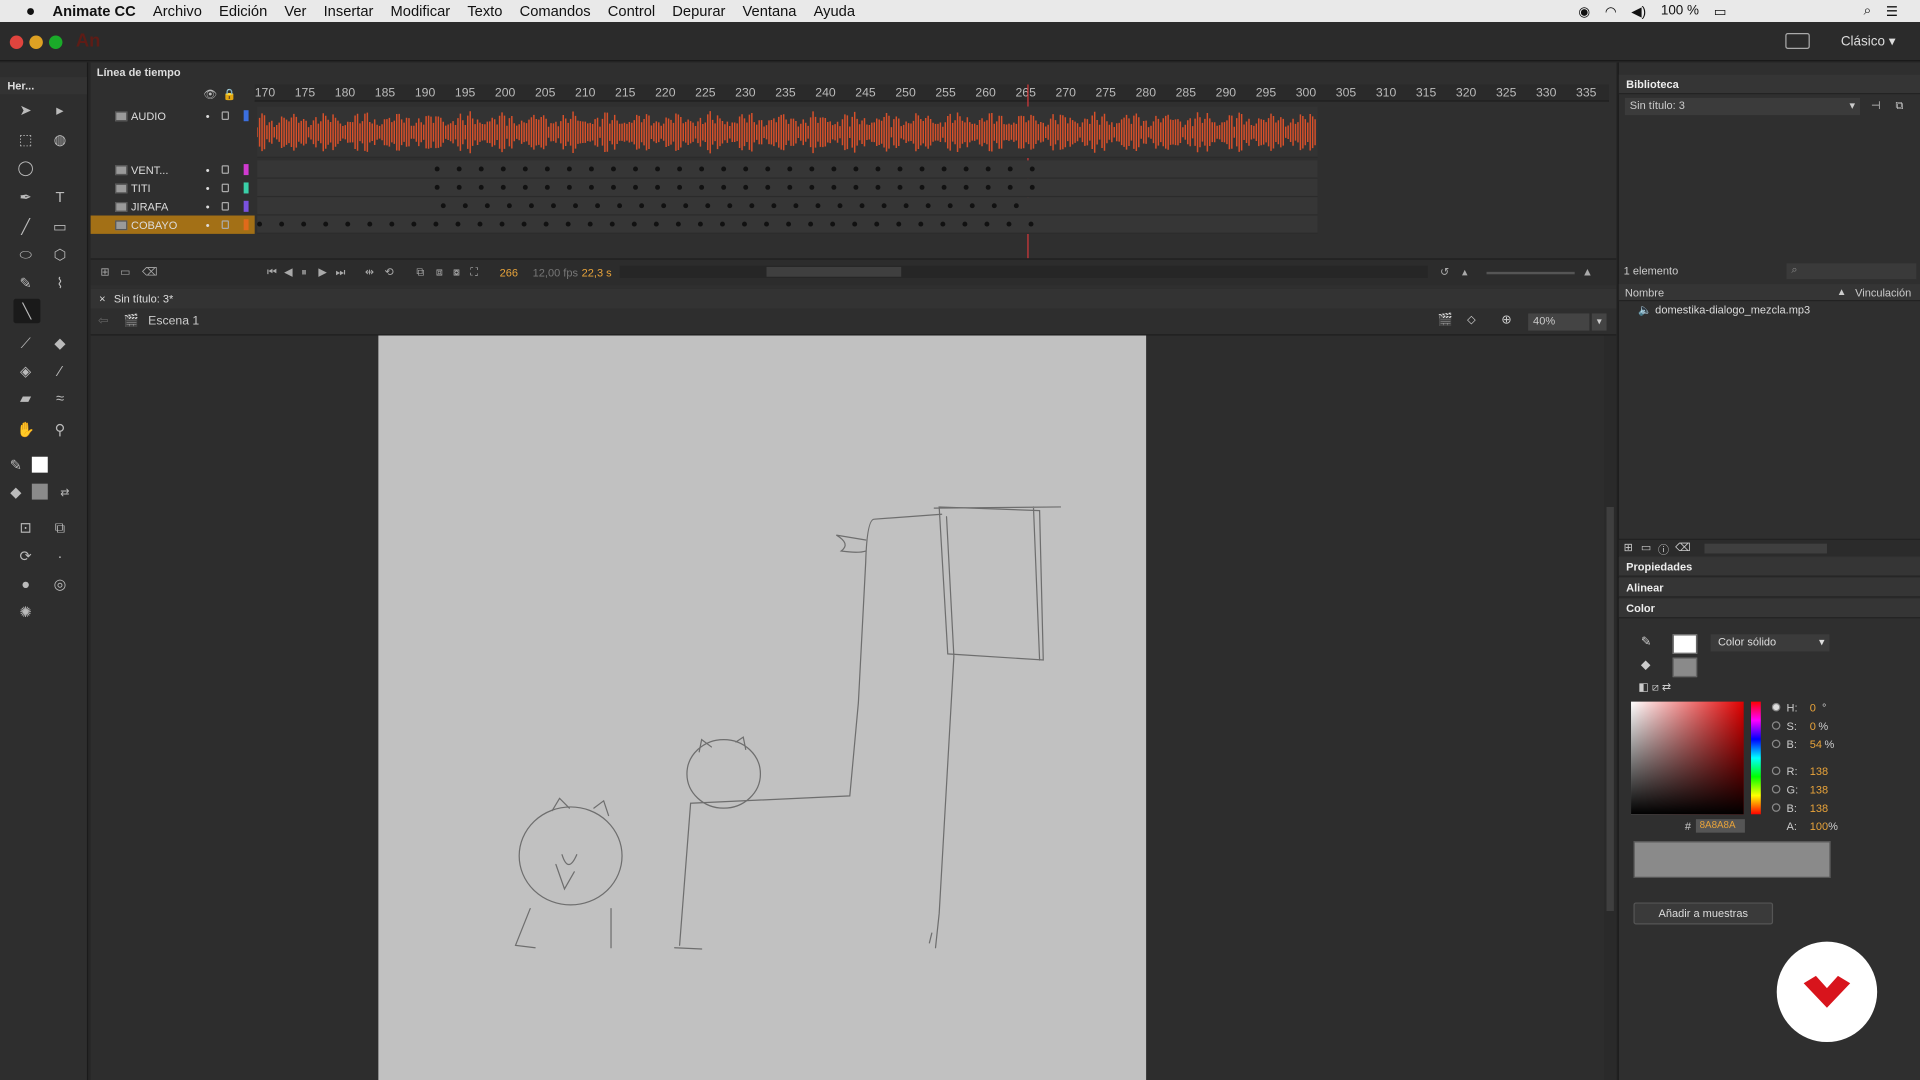 This screenshot has height=1080, width=1920. What do you see at coordinates (388, 272) in the screenshot?
I see `loop-icon: ⟲` at bounding box center [388, 272].